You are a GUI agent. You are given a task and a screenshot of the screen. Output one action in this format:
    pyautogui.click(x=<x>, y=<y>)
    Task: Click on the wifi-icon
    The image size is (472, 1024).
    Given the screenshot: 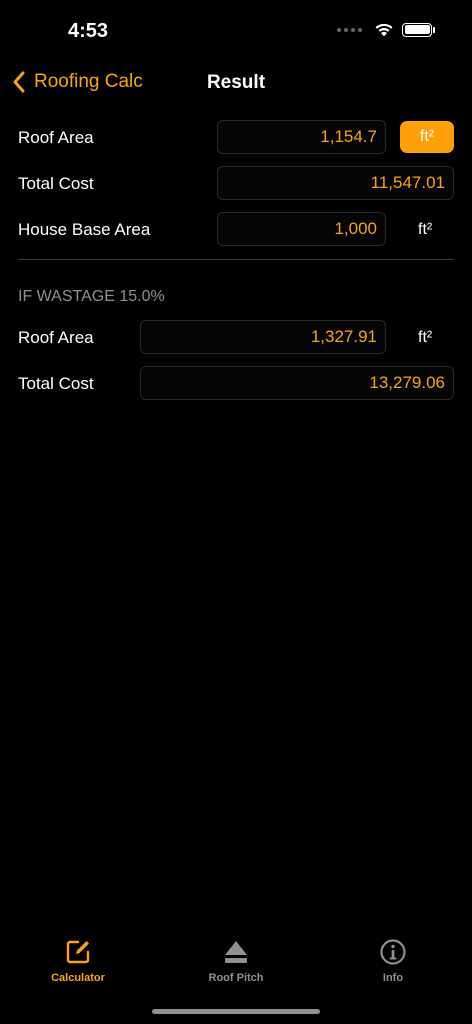 What is the action you would take?
    pyautogui.click(x=384, y=30)
    